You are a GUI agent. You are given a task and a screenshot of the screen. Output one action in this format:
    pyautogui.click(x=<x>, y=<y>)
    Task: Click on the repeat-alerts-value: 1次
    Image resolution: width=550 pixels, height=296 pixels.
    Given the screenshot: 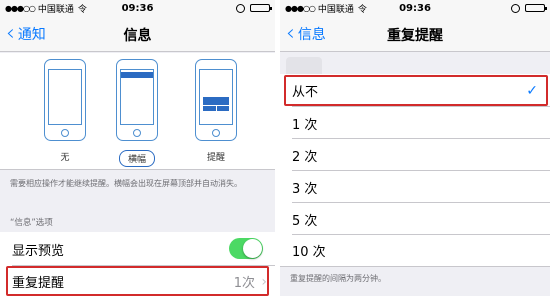 What is the action you would take?
    pyautogui.click(x=244, y=283)
    